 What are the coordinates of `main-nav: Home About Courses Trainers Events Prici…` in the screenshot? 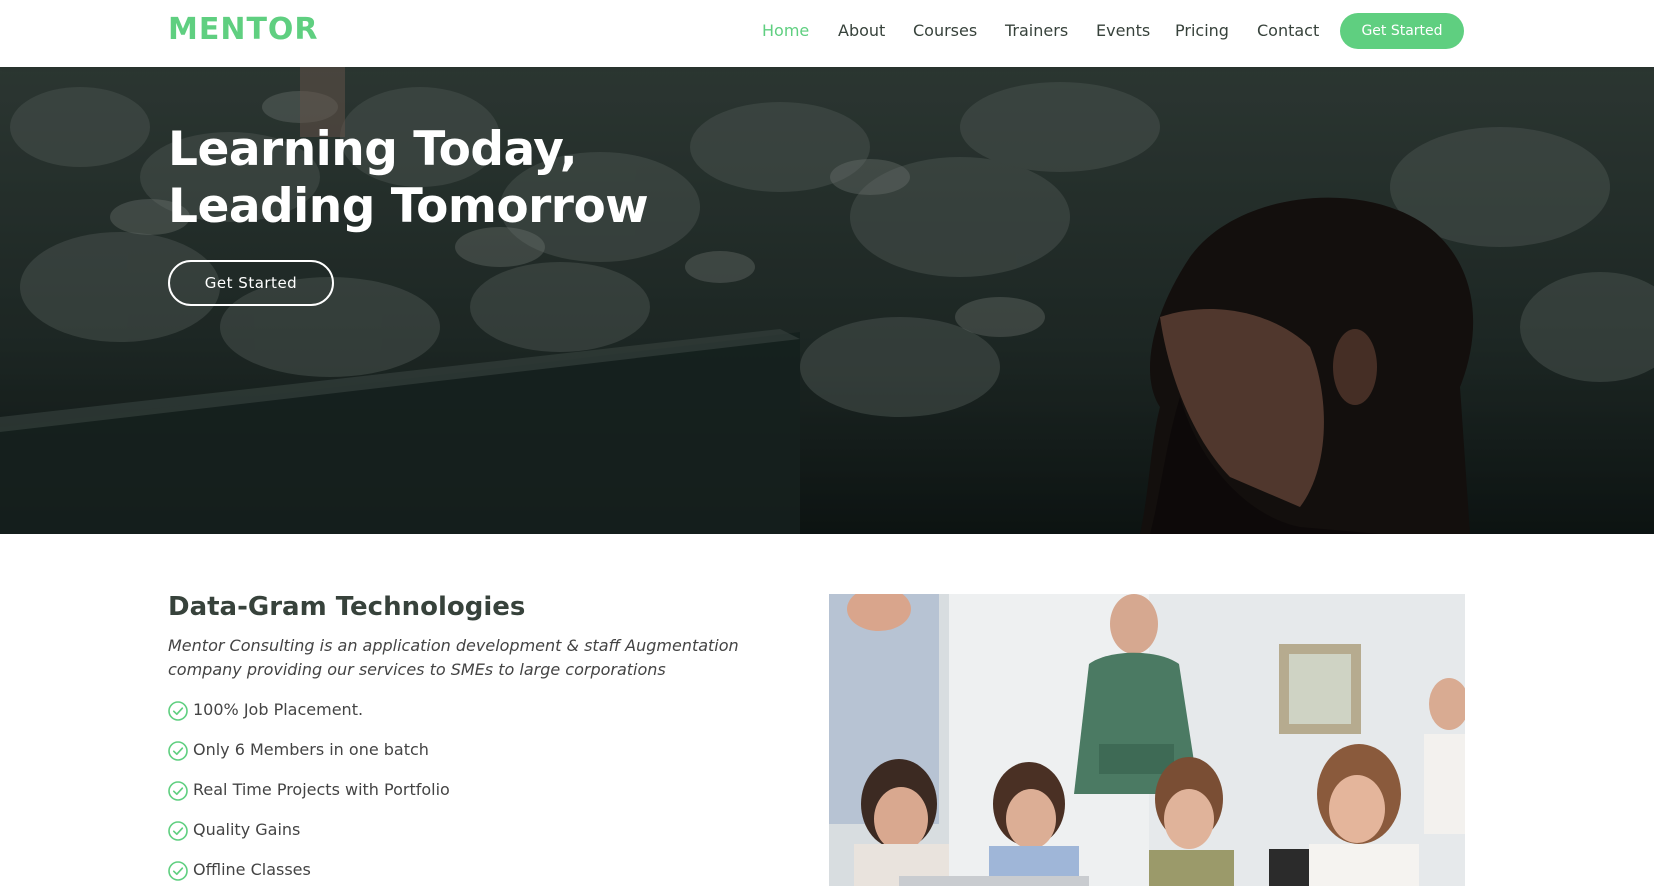 It's located at (827, 31).